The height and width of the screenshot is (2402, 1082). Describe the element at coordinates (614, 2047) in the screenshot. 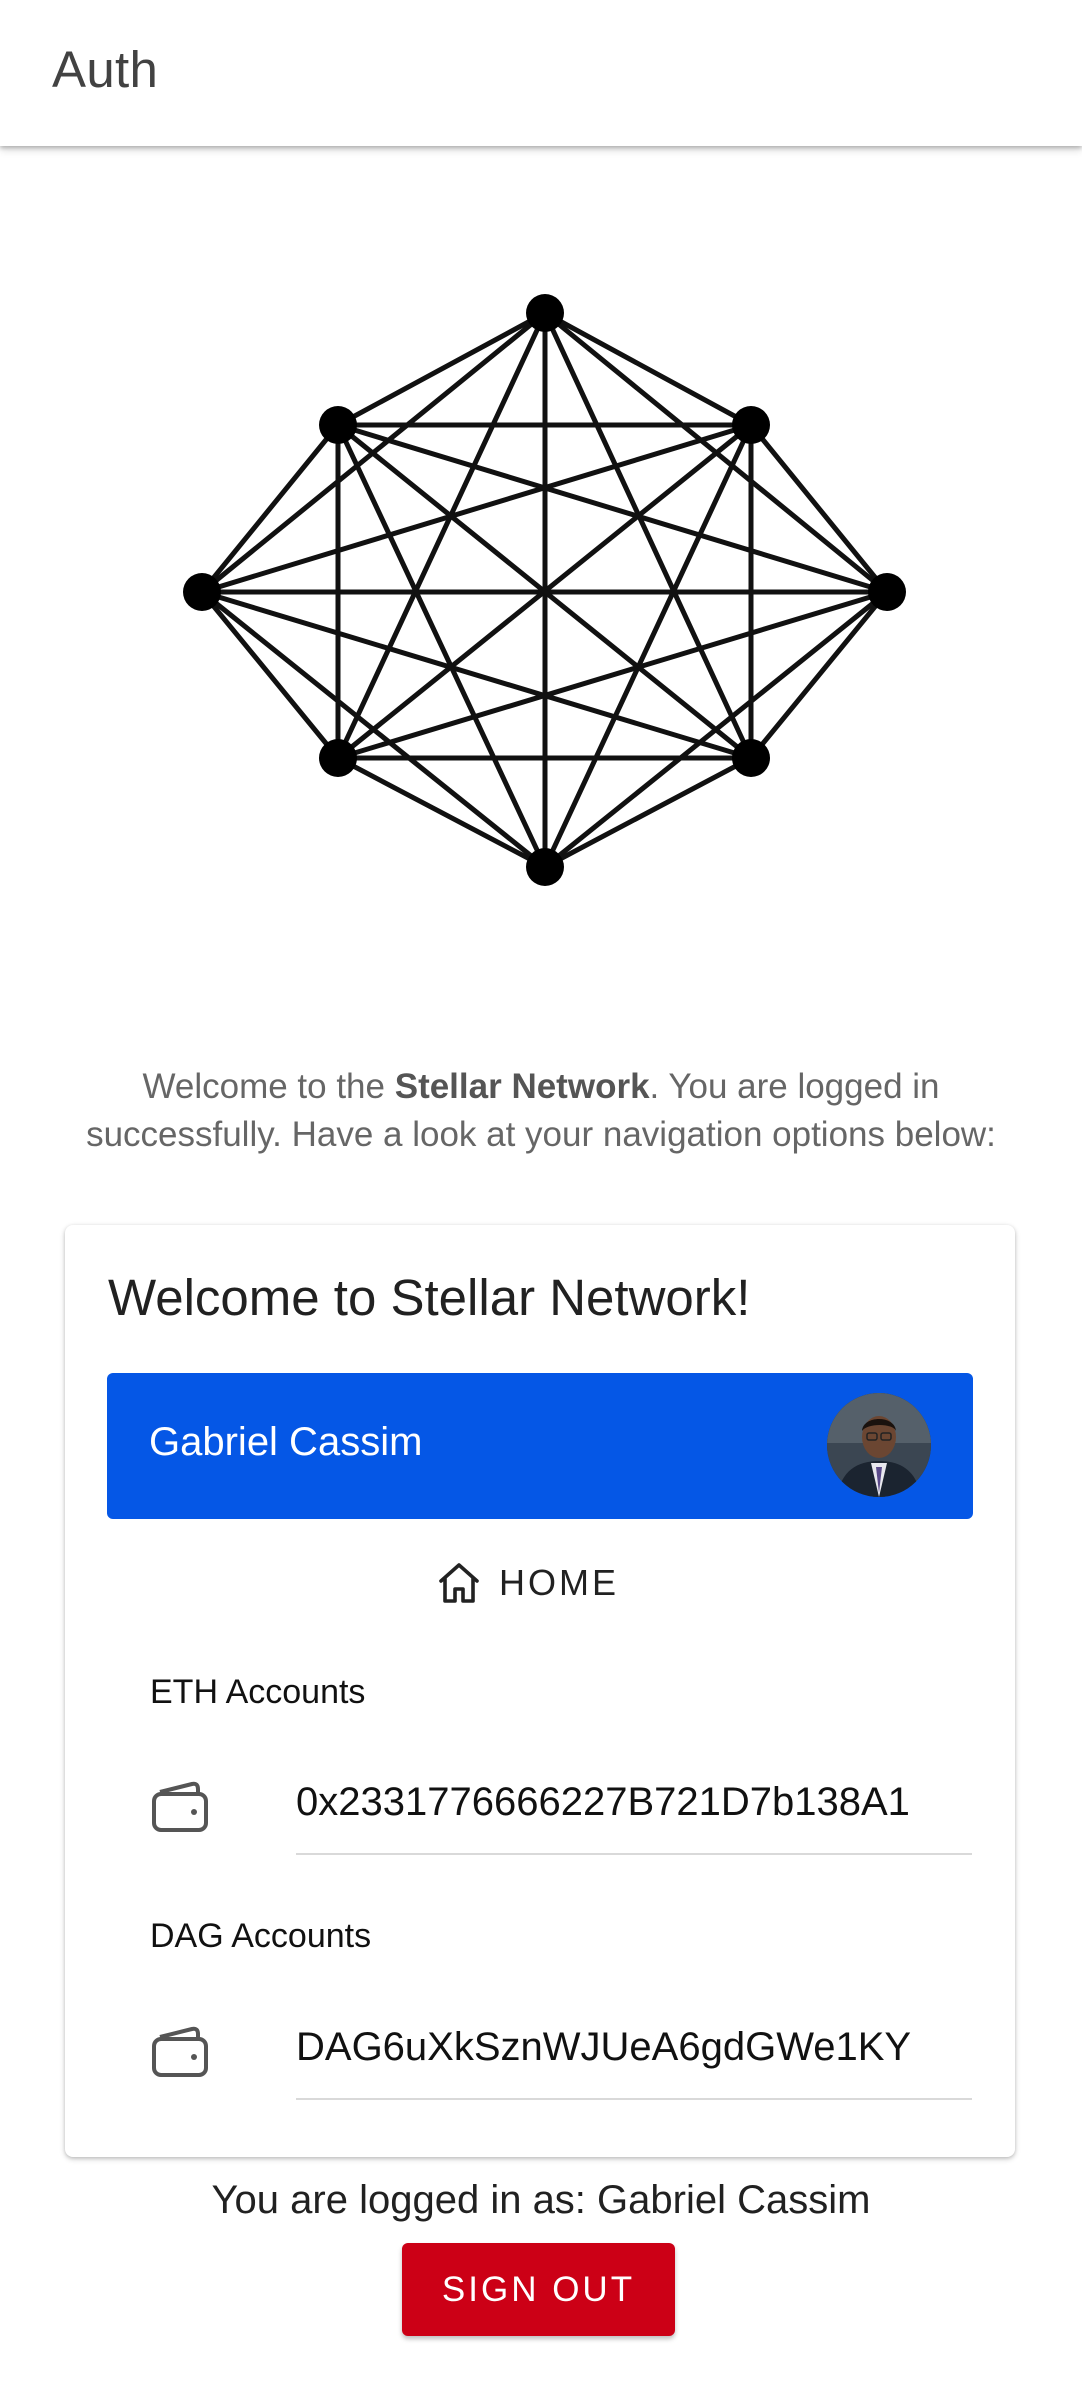

I see `dag-account-field` at that location.